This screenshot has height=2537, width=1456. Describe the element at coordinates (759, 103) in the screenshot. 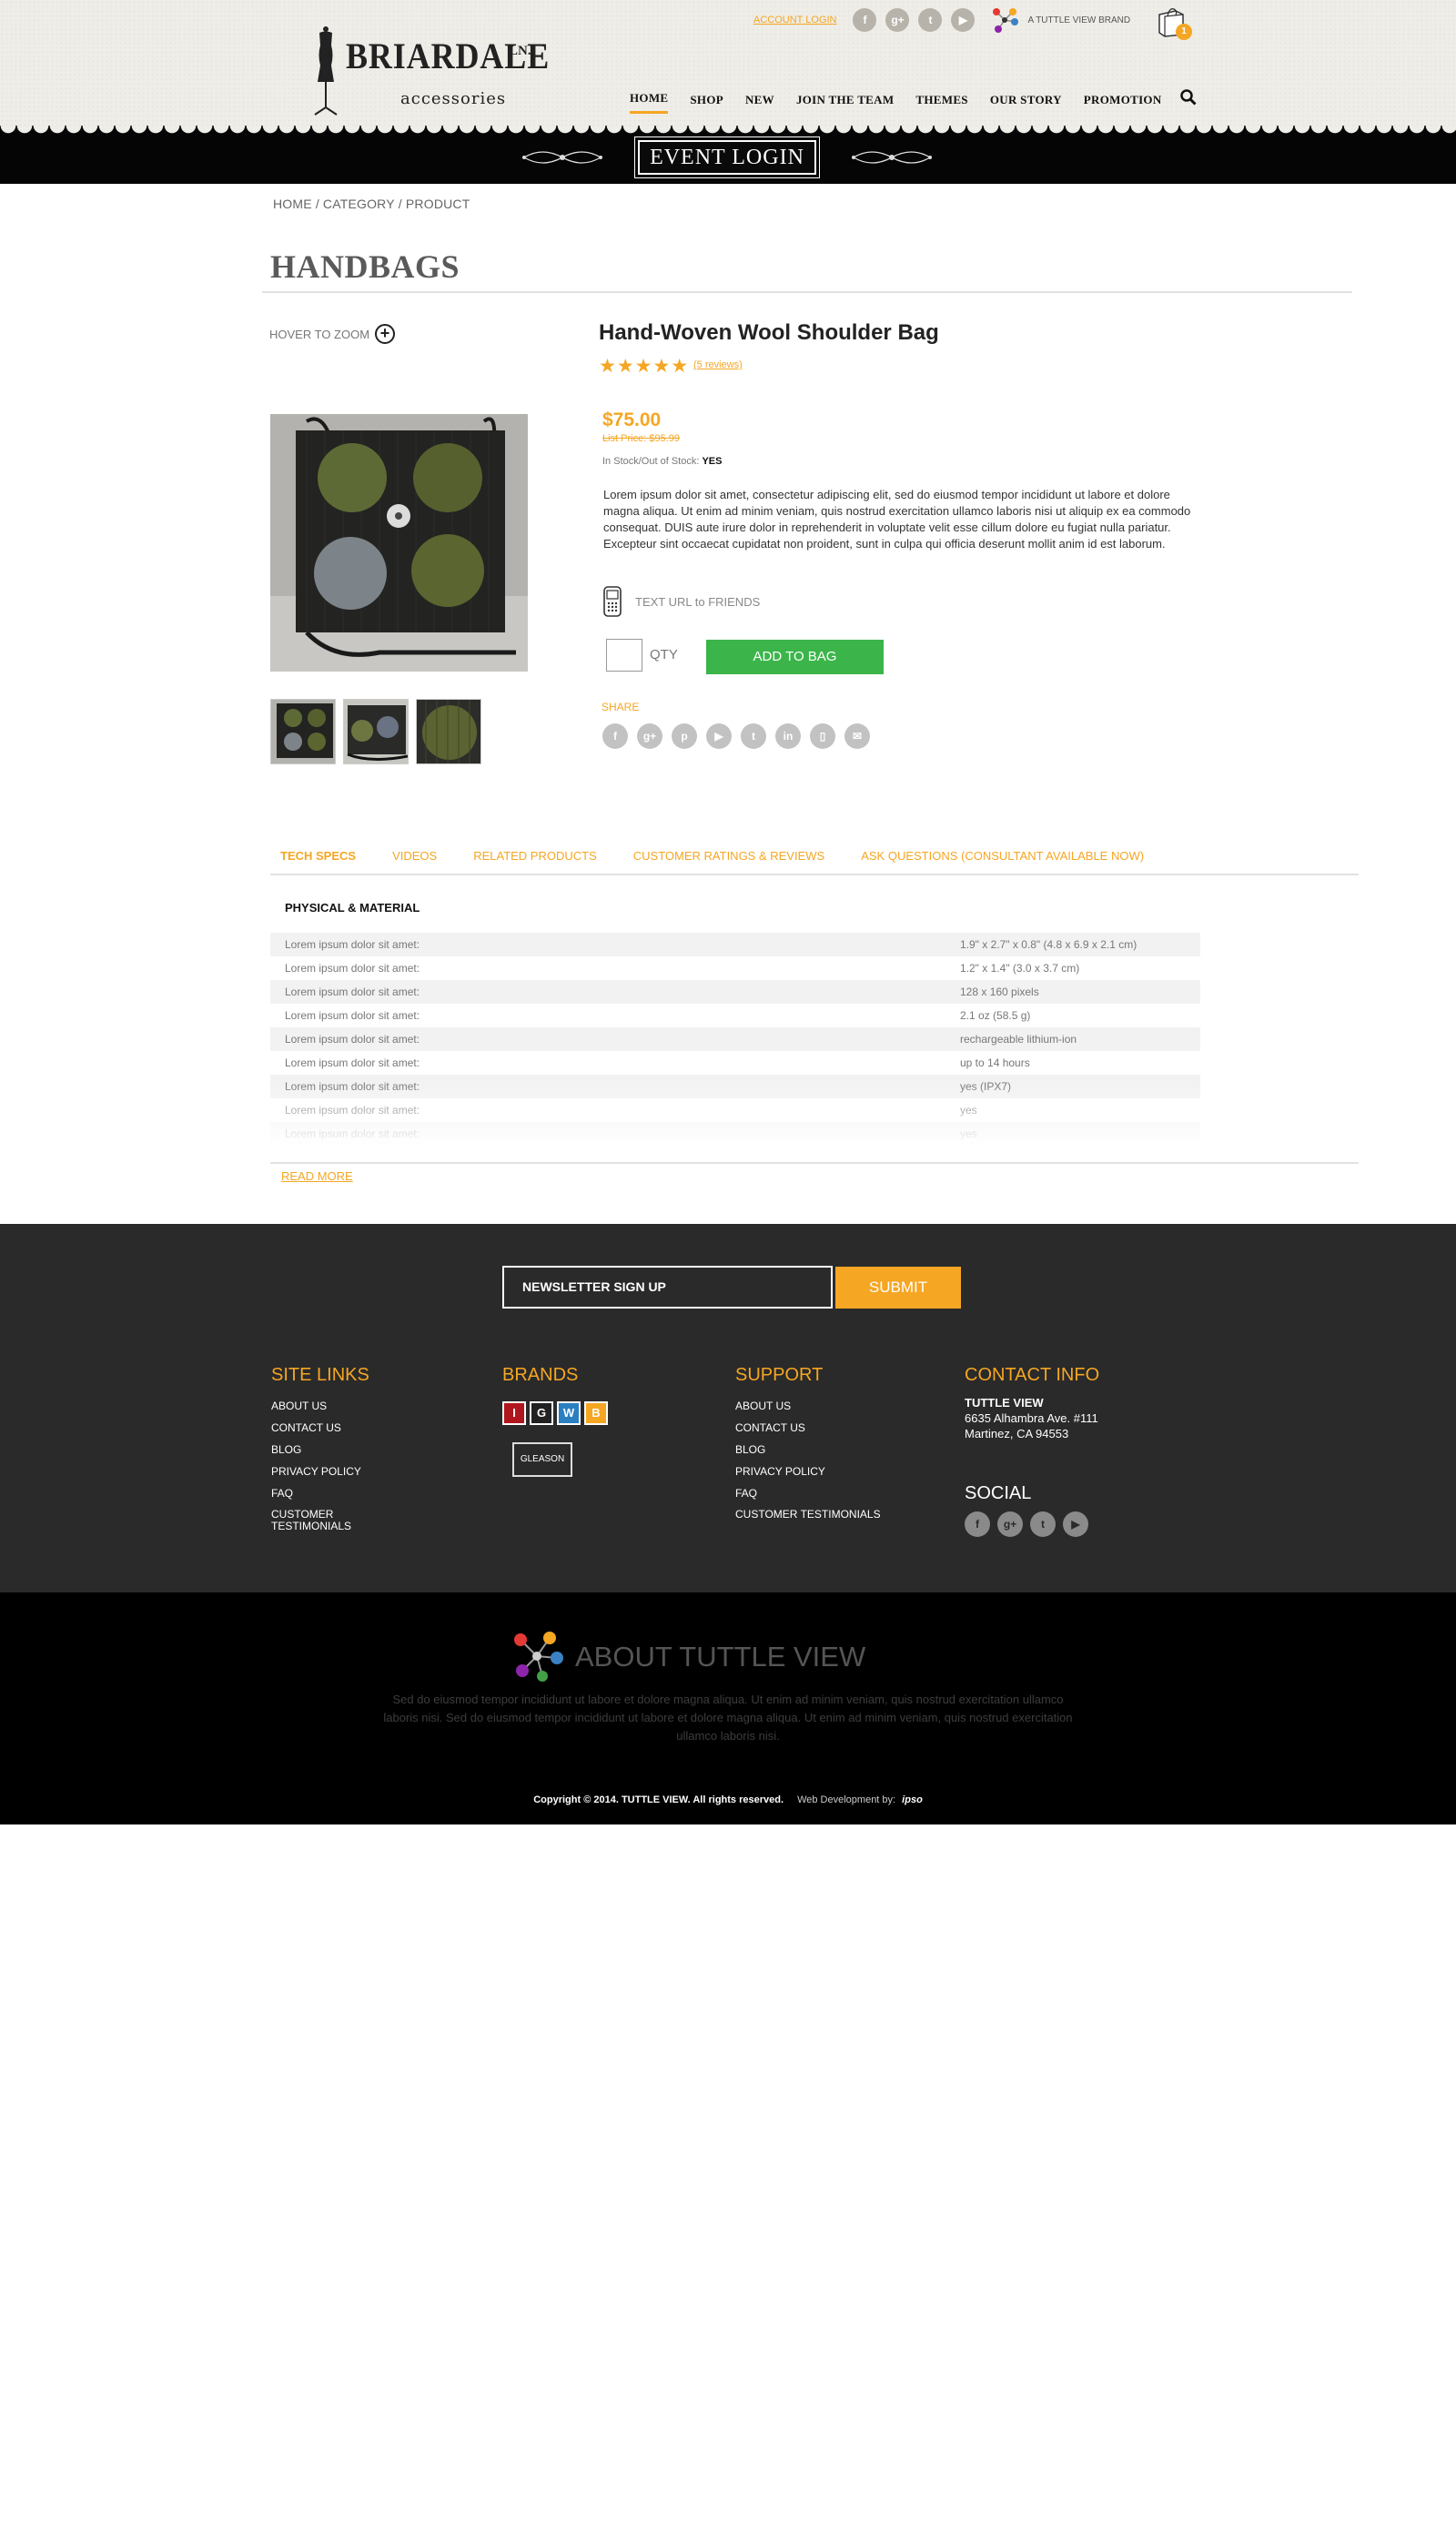

I see `nav-new: NEW` at that location.